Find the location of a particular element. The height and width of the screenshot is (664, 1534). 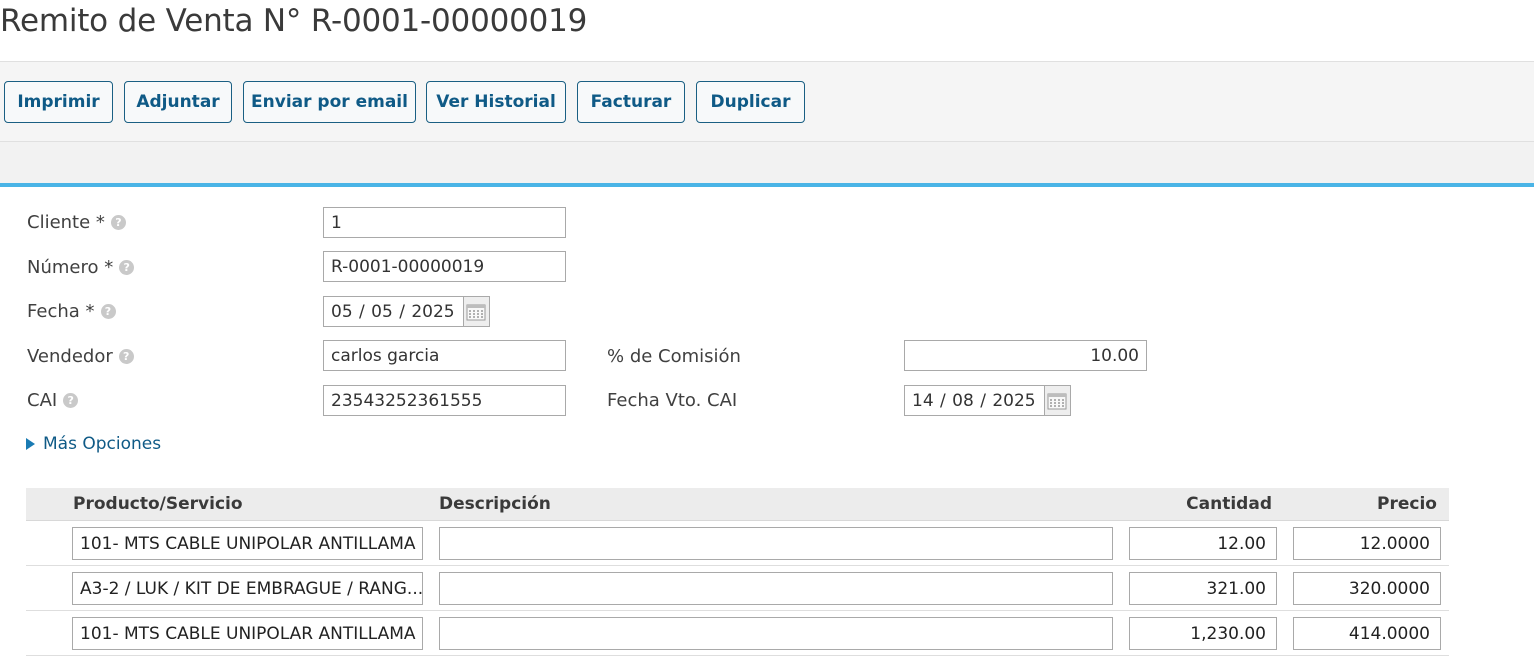

accent-divider is located at coordinates (767, 185).